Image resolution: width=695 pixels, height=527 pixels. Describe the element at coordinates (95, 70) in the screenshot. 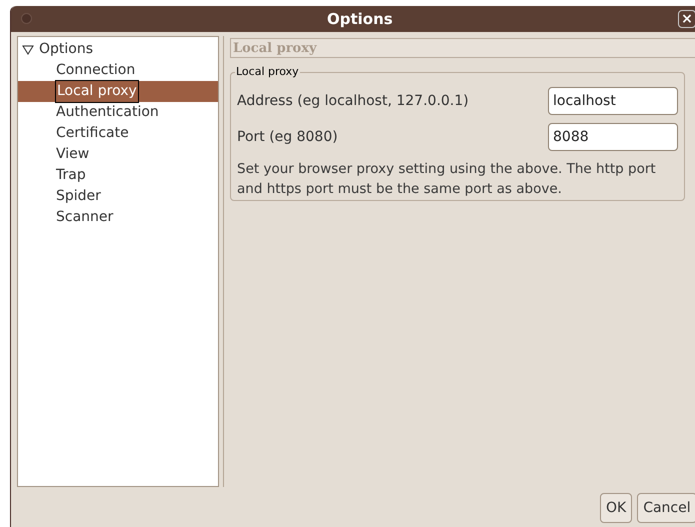

I see `tree-item: Connection` at that location.